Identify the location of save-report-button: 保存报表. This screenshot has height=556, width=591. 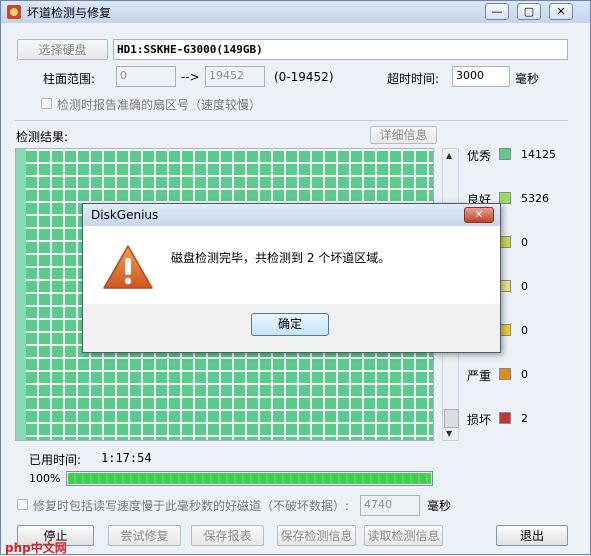
(227, 535).